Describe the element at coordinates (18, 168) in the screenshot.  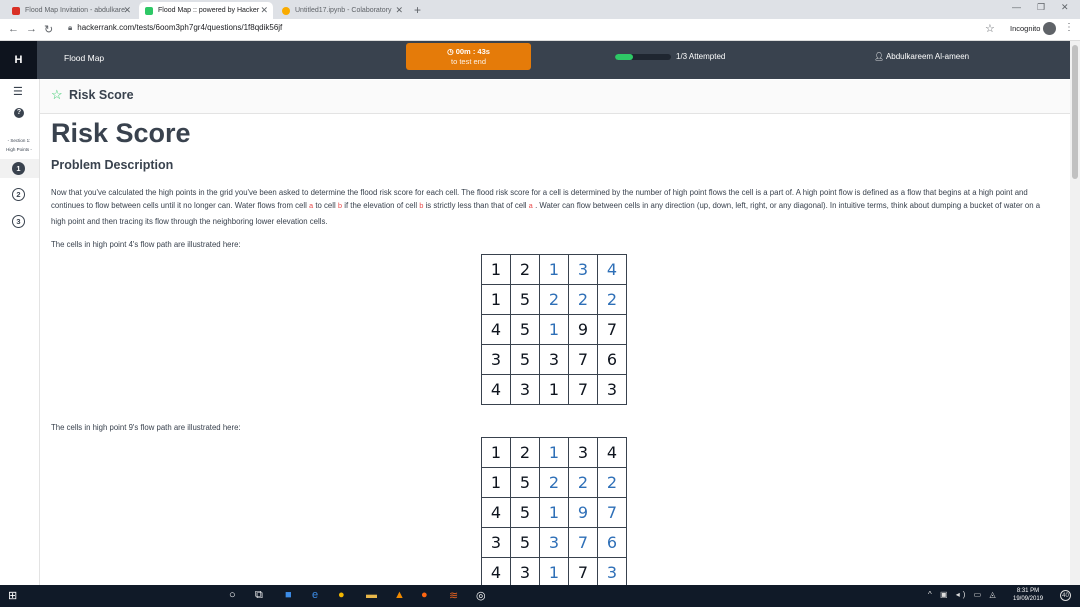
I see `question-1-button: 1` at that location.